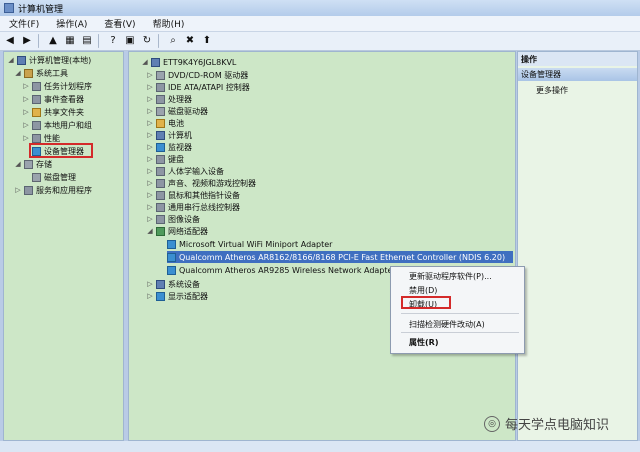 The width and height of the screenshot is (640, 452). I want to click on device-tree-root: ◢ ETT9K4Y6JGL8KVL, so click(188, 62).